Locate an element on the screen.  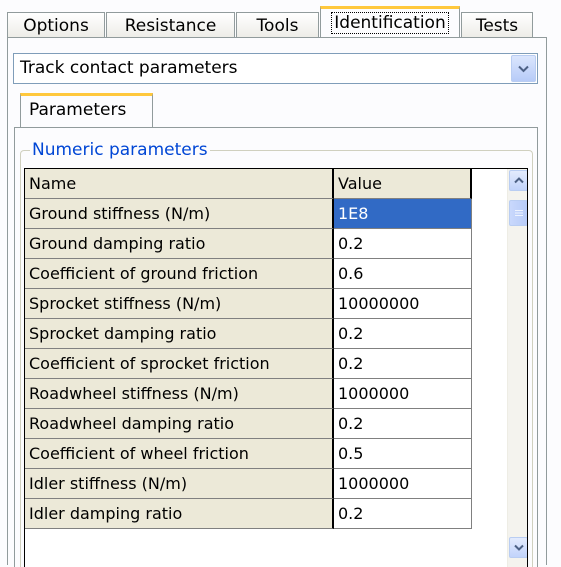
tab-tools: Tools is located at coordinates (277, 25).